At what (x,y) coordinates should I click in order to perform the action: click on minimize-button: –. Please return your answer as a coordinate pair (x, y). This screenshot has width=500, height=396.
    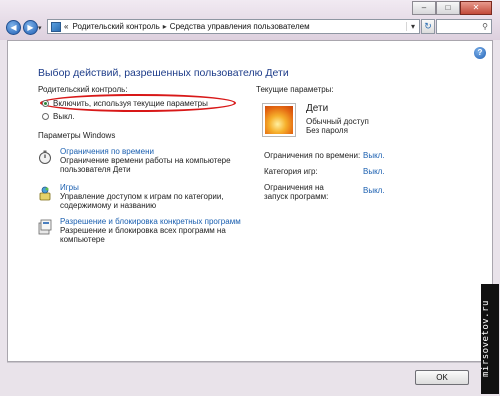
    Looking at the image, I should click on (424, 8).